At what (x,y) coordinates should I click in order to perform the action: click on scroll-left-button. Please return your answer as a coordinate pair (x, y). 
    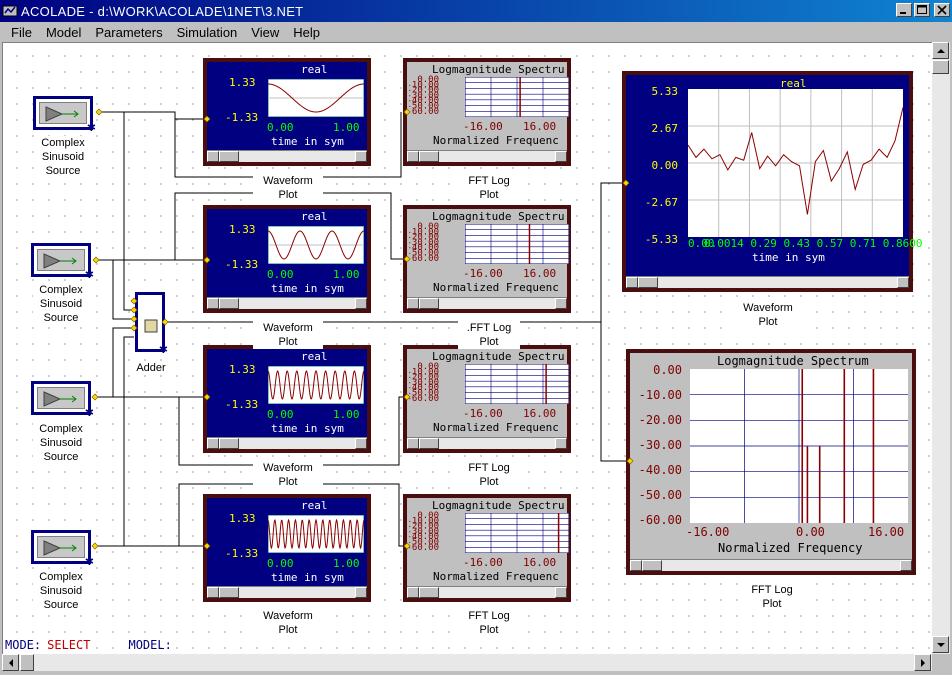
    Looking at the image, I should click on (10, 662).